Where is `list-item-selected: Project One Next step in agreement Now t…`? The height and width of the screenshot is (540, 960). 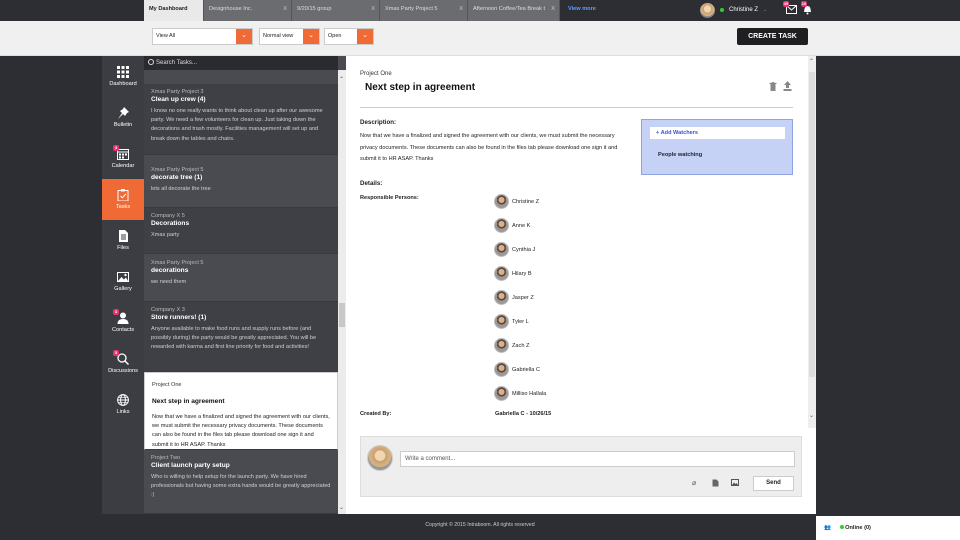
list-item-selected: Project One Next step in agreement Now t… is located at coordinates (241, 411).